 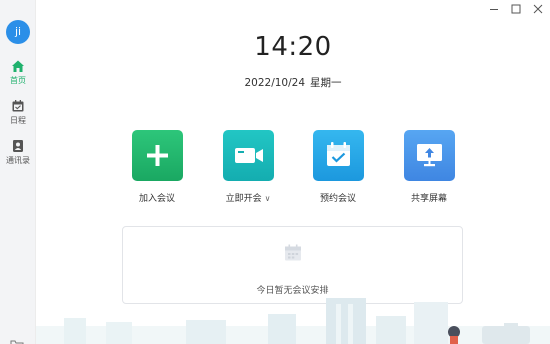 What do you see at coordinates (248, 155) in the screenshot?
I see `video-camera-icon` at bounding box center [248, 155].